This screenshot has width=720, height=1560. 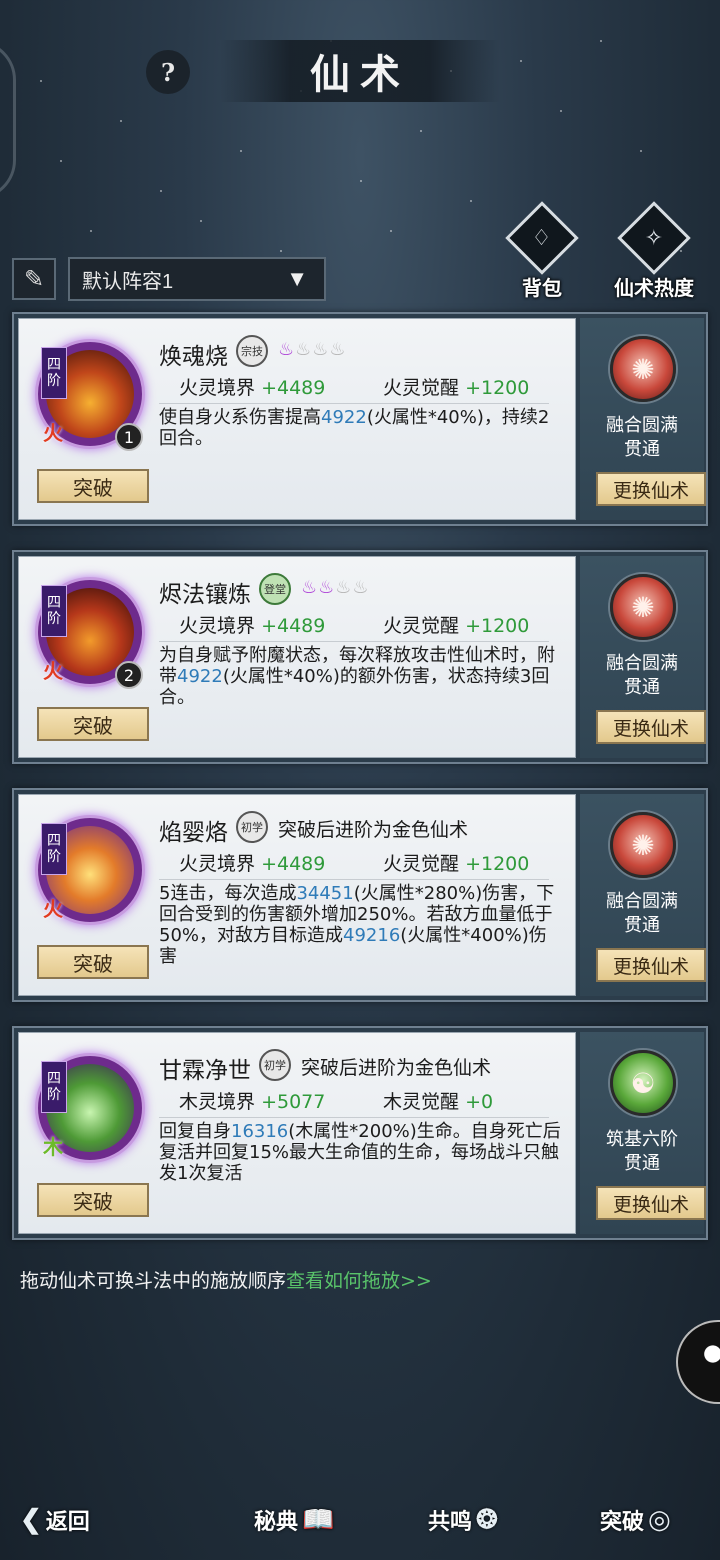 I want to click on breakthrough-nav-label: 突破, so click(x=622, y=1522).